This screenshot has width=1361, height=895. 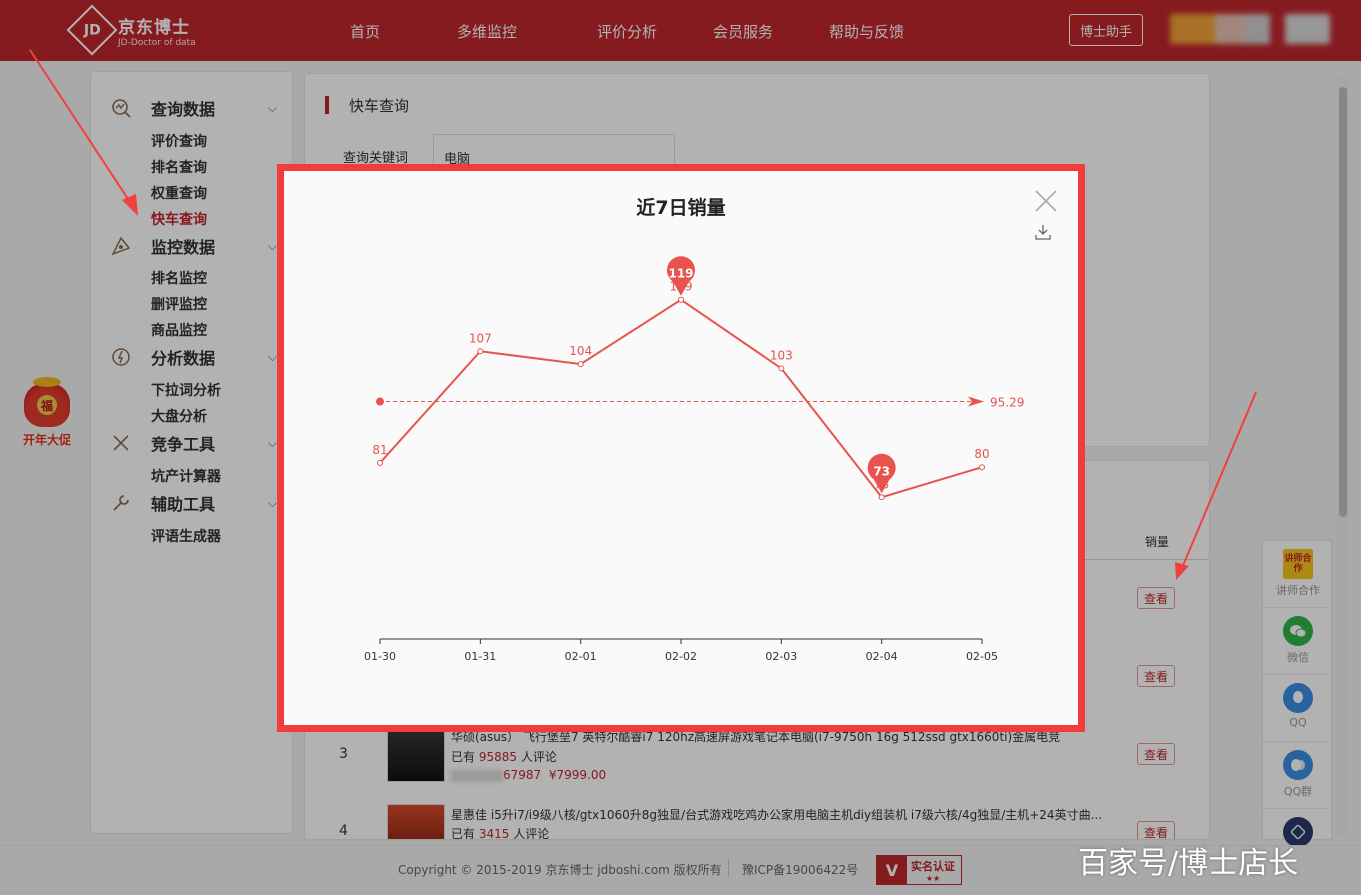 I want to click on annotation-arrow-right, so click(x=1216, y=485).